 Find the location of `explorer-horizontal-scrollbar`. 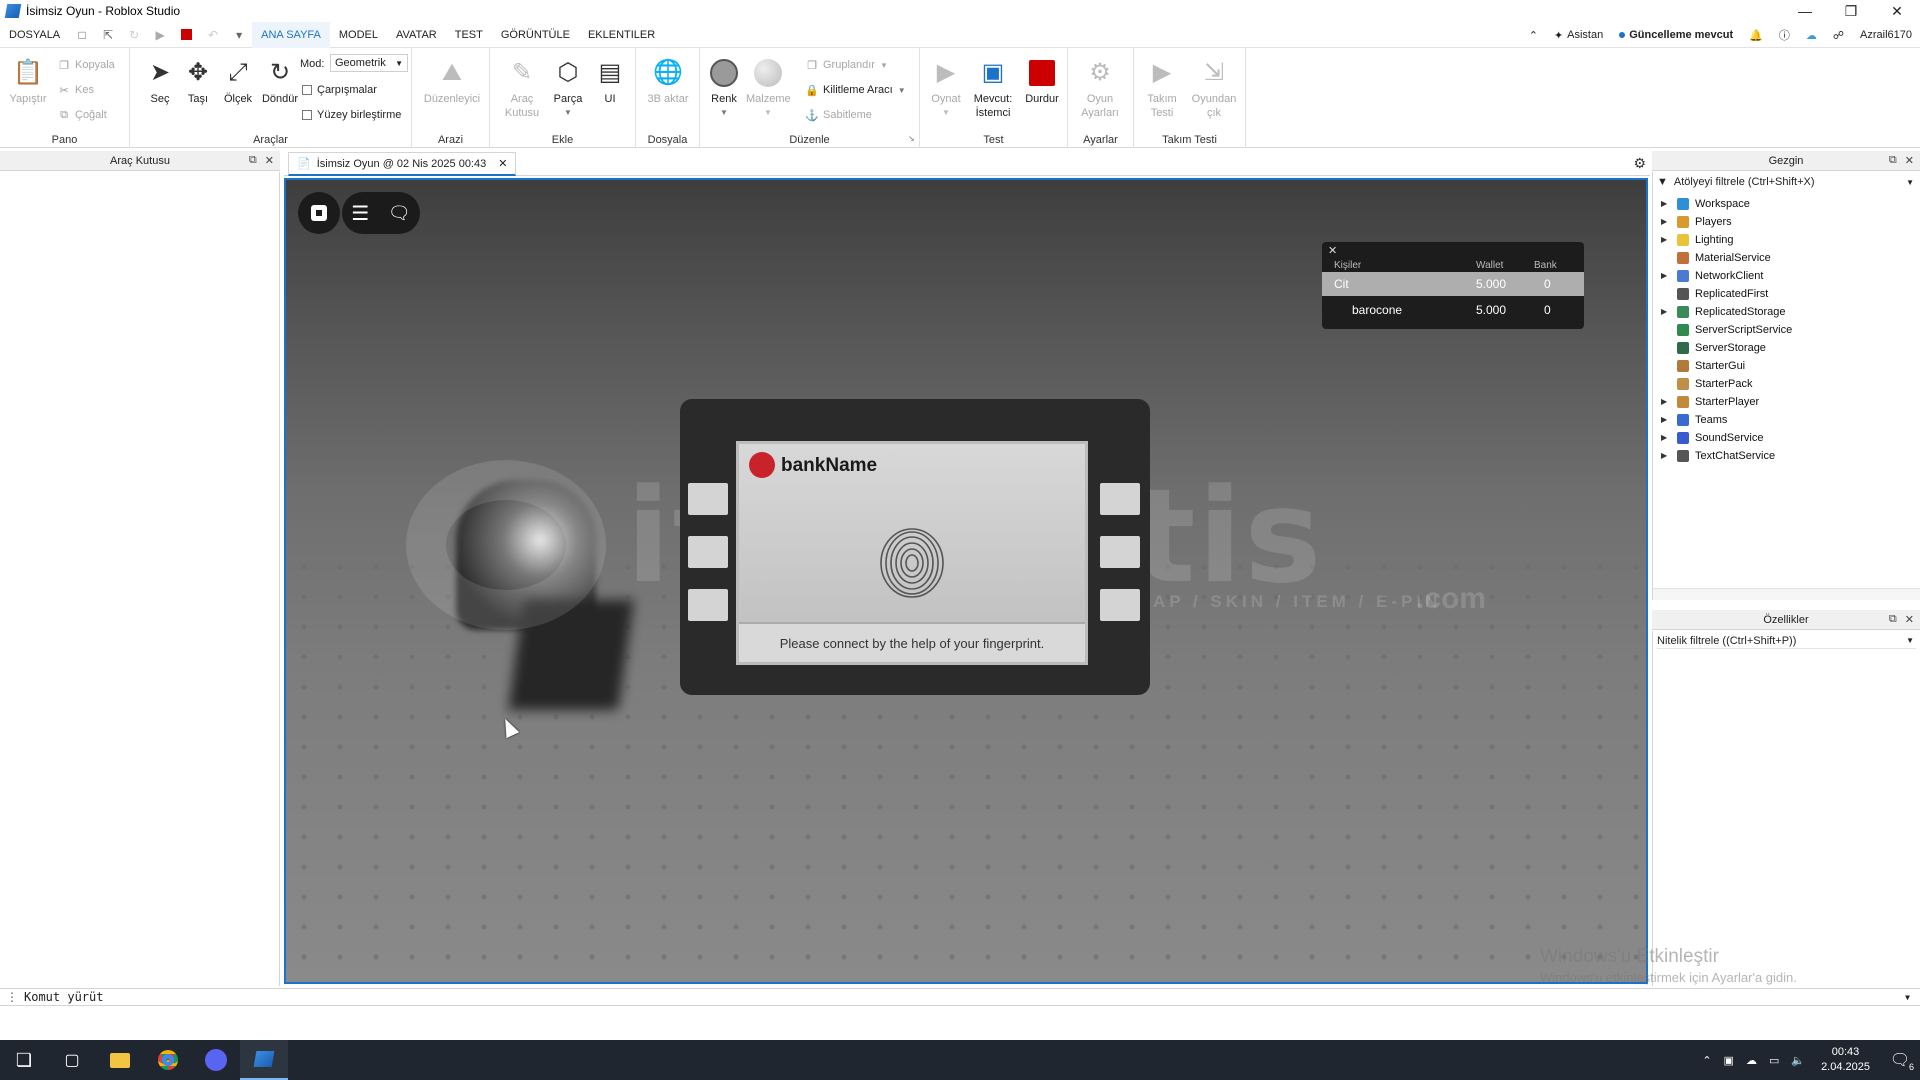

explorer-horizontal-scrollbar is located at coordinates (1786, 594).